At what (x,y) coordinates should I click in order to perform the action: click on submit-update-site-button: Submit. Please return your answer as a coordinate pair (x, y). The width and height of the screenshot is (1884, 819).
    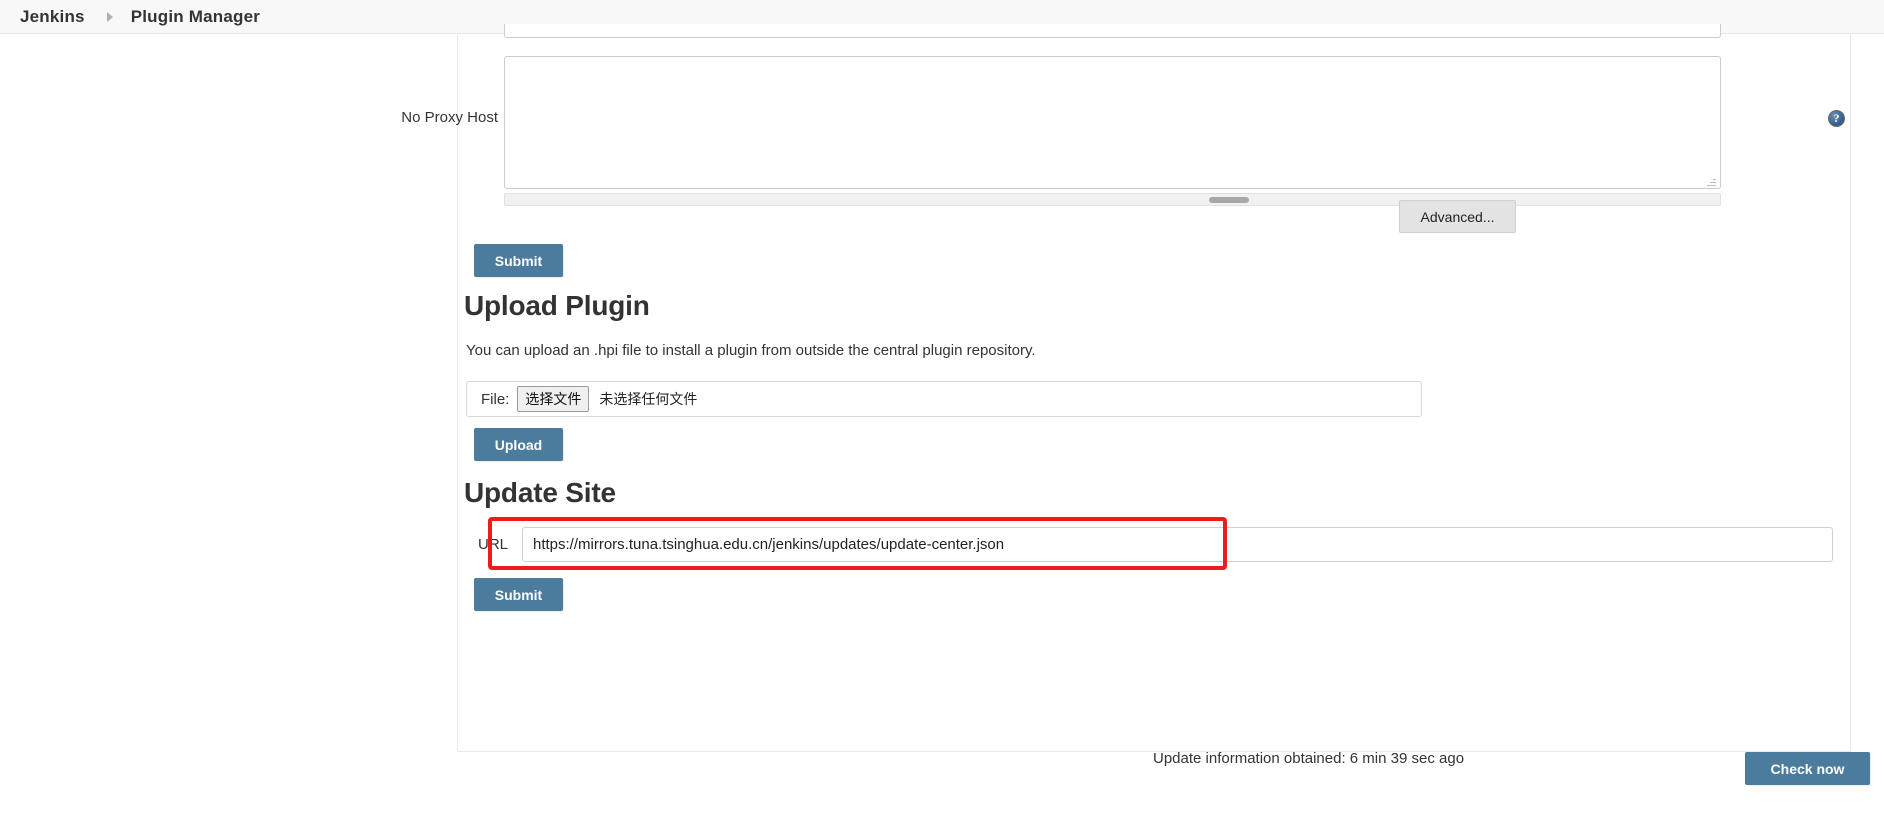
    Looking at the image, I should click on (518, 594).